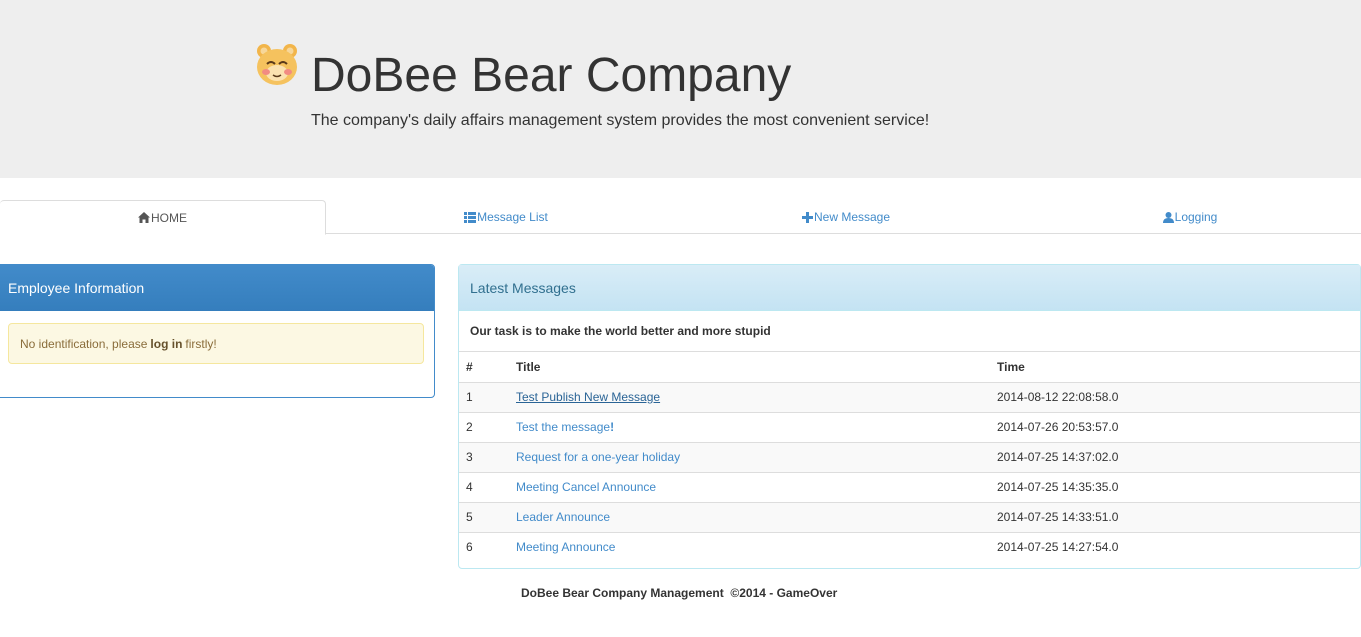 Image resolution: width=1361 pixels, height=637 pixels. I want to click on row-number: 4, so click(484, 486).